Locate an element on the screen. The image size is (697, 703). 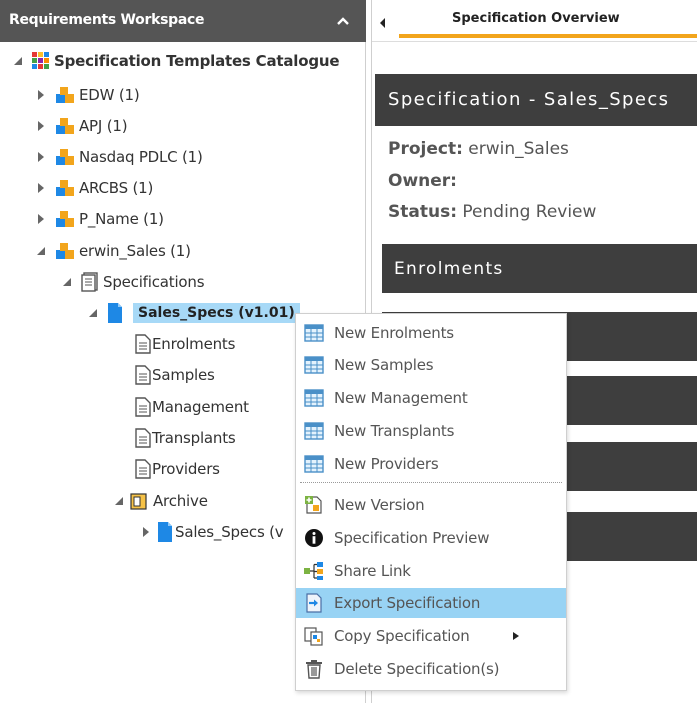
tree-root-label: Specification Templates Catalogue is located at coordinates (197, 61).